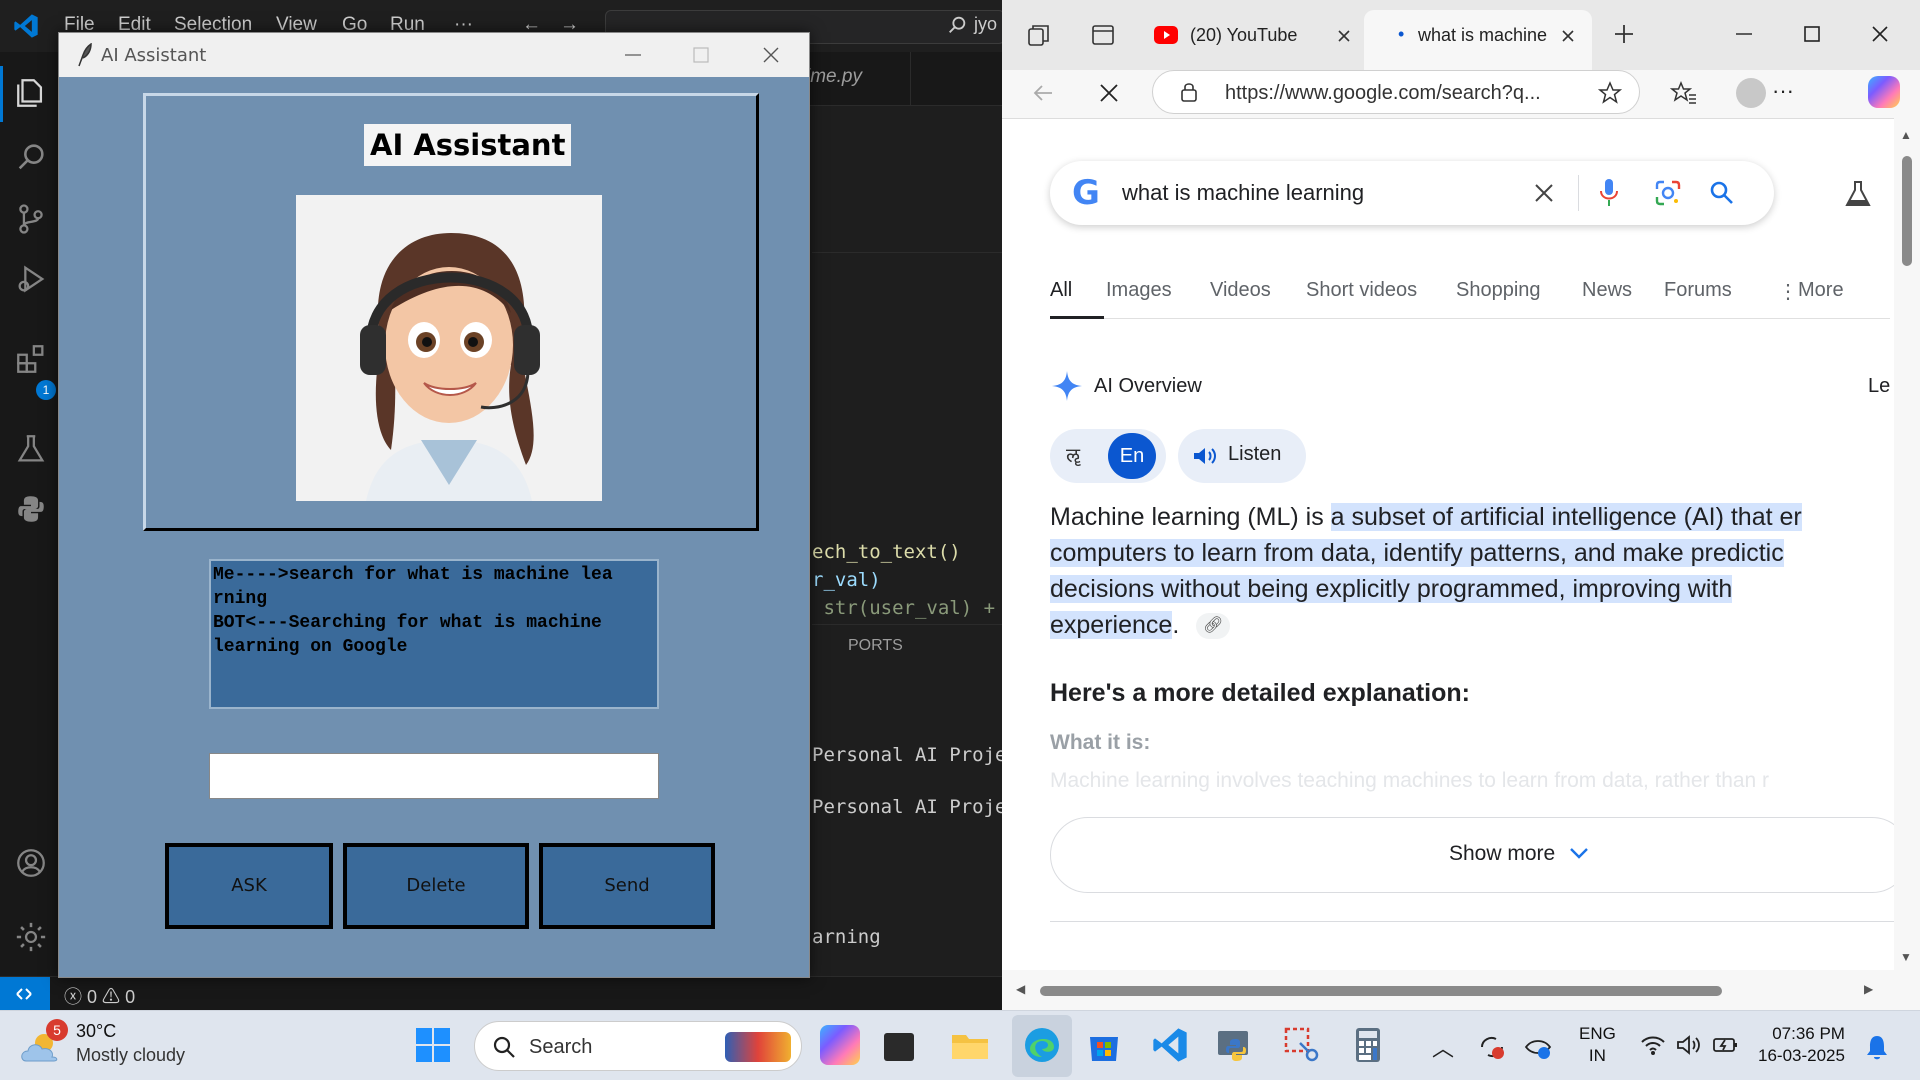  I want to click on calculator-icon, so click(1368, 1045).